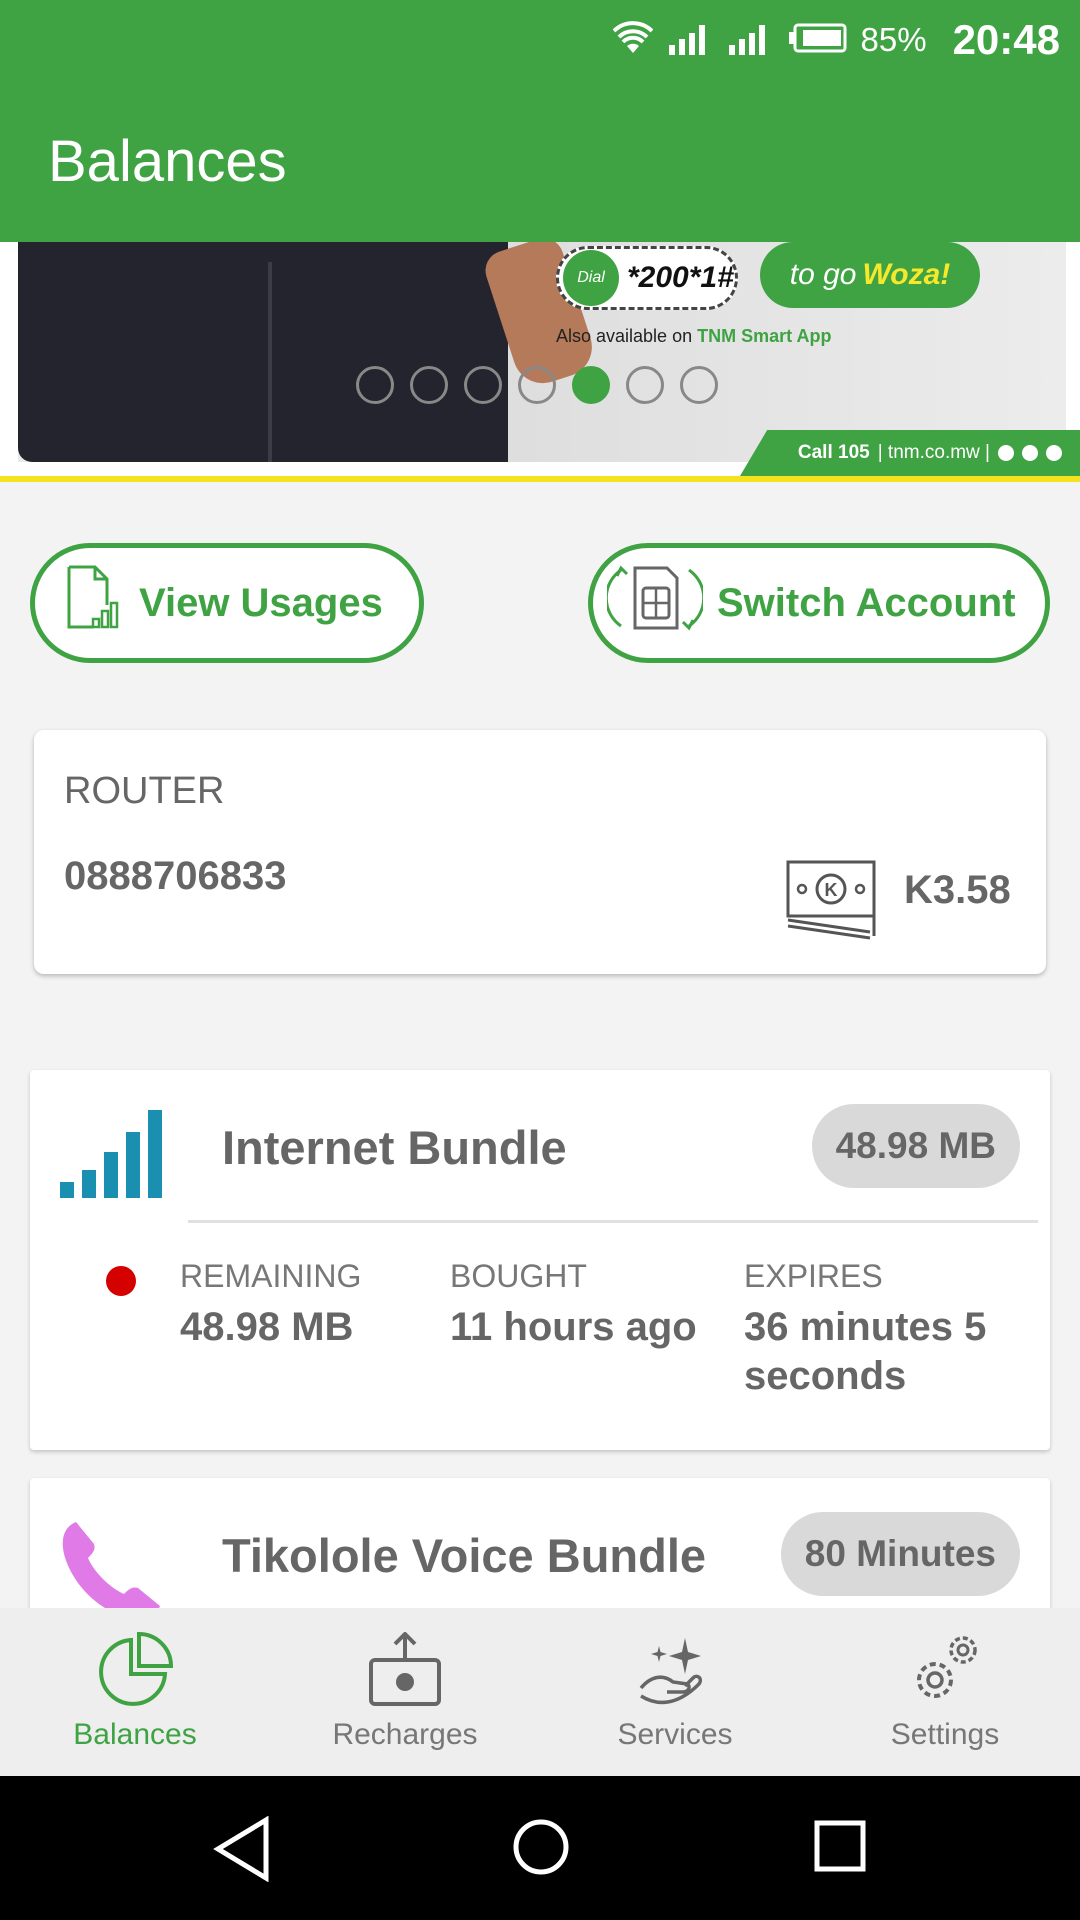 This screenshot has width=1080, height=1920. I want to click on nav-label: Recharges, so click(405, 1734).